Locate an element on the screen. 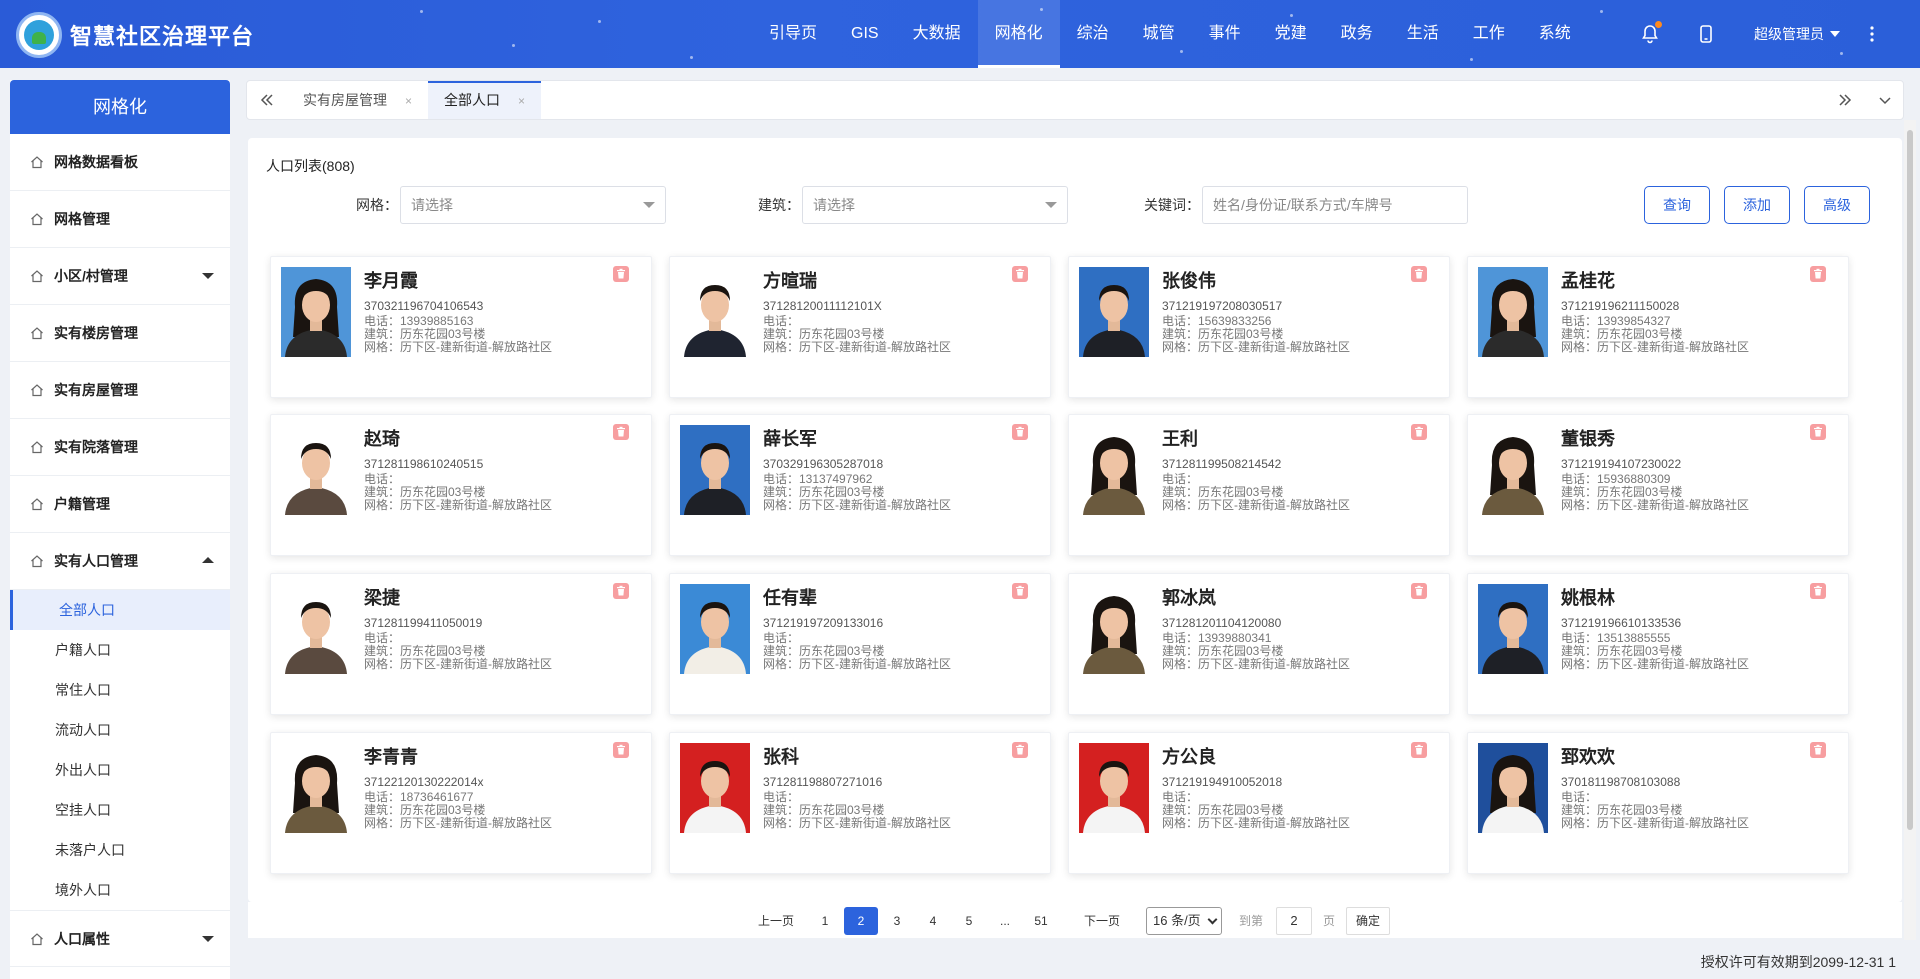 This screenshot has width=1920, height=979. nav-grid: 网格化 is located at coordinates (1018, 34).